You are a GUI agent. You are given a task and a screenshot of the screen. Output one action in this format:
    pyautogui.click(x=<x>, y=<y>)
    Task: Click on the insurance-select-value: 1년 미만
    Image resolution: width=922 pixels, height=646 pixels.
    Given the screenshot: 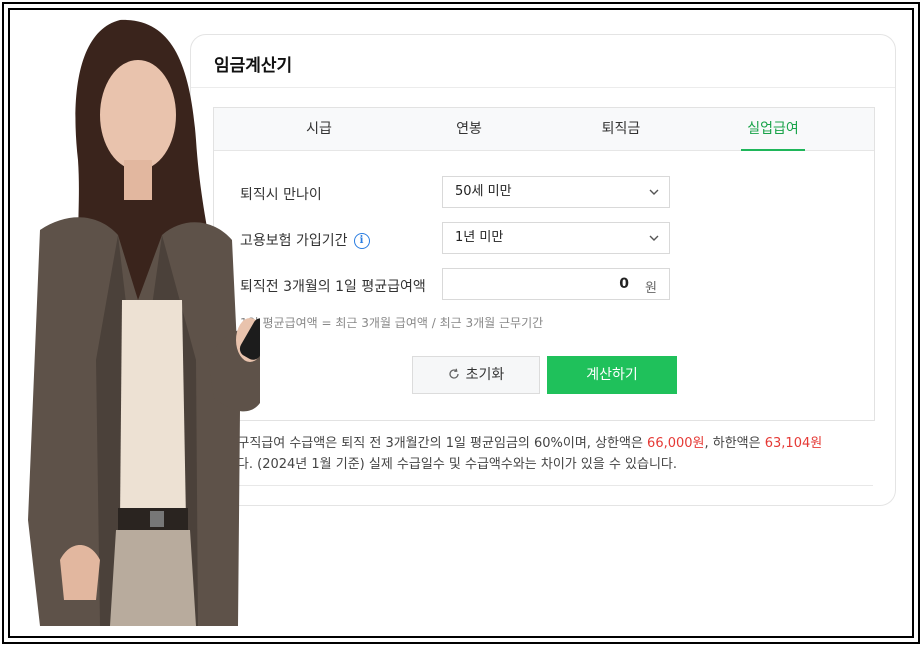 What is the action you would take?
    pyautogui.click(x=479, y=237)
    